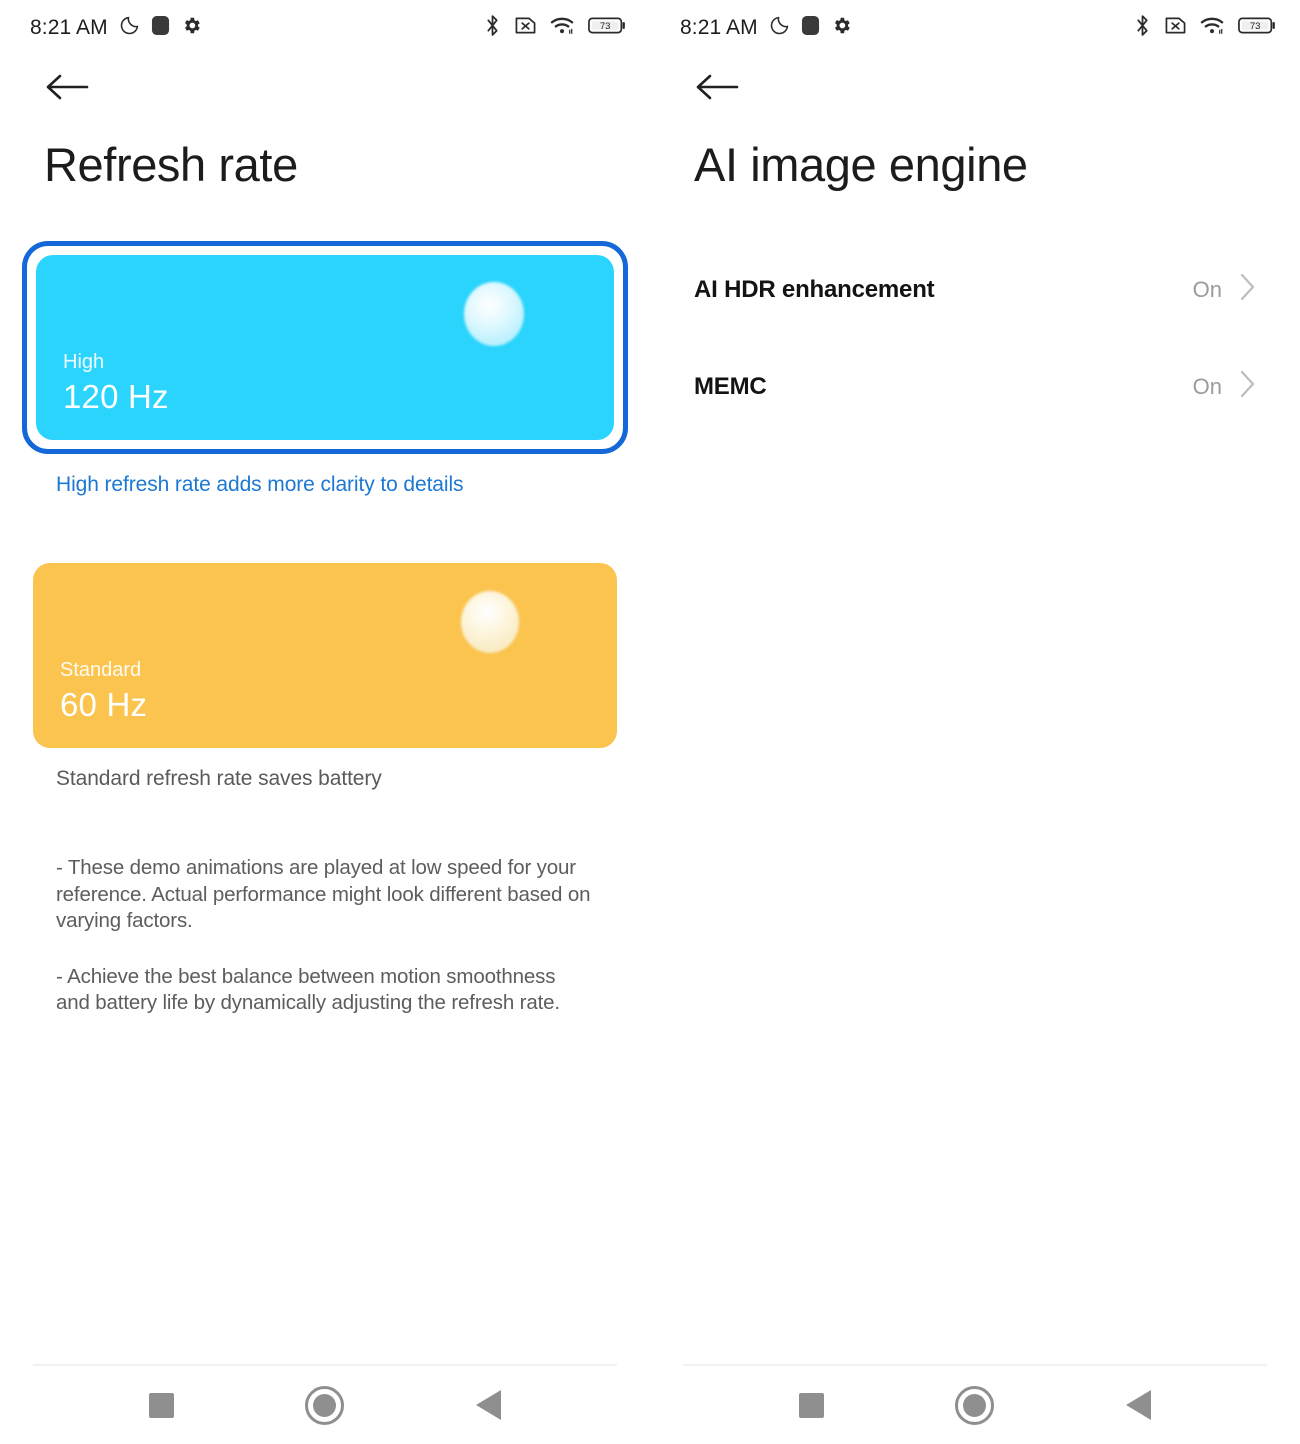 The image size is (1300, 1444). What do you see at coordinates (325, 87) in the screenshot?
I see `left-back-bar` at bounding box center [325, 87].